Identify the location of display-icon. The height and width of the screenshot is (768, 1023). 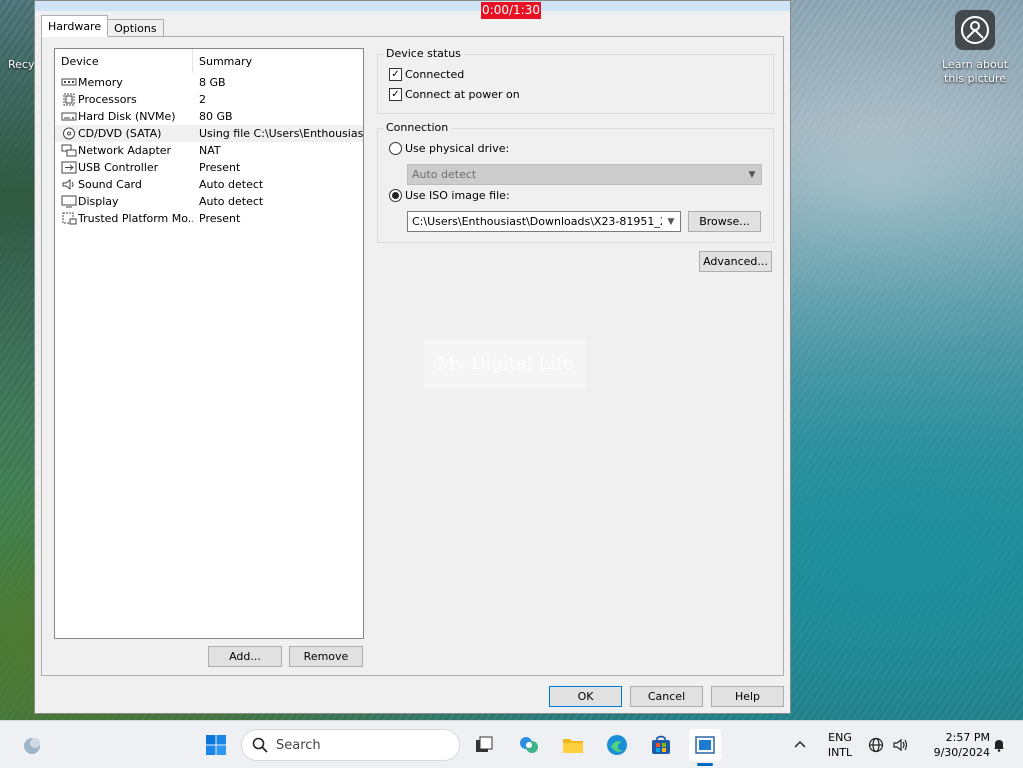
(69, 201).